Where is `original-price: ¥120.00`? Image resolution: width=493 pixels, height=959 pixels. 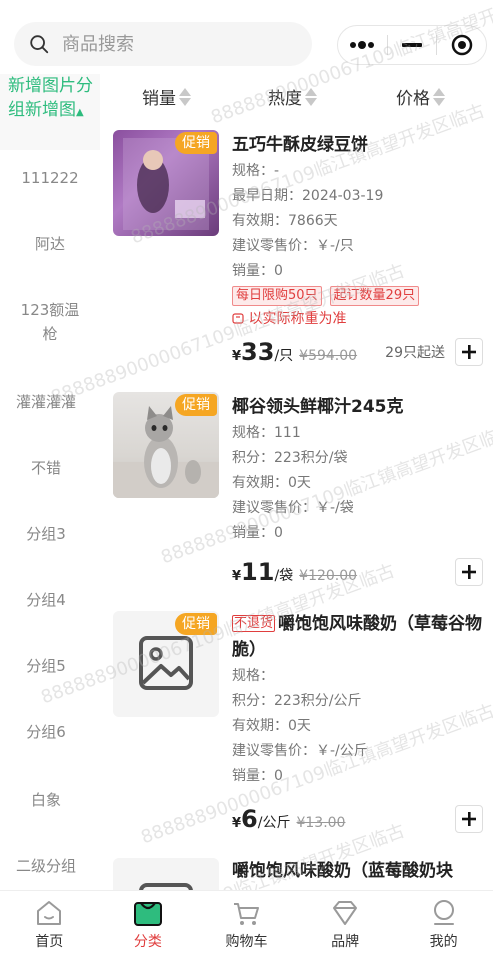 original-price: ¥120.00 is located at coordinates (328, 576).